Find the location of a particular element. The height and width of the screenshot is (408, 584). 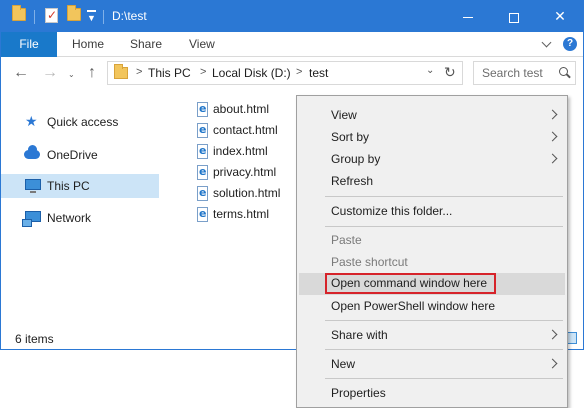

properties-icon is located at coordinates (51, 15).